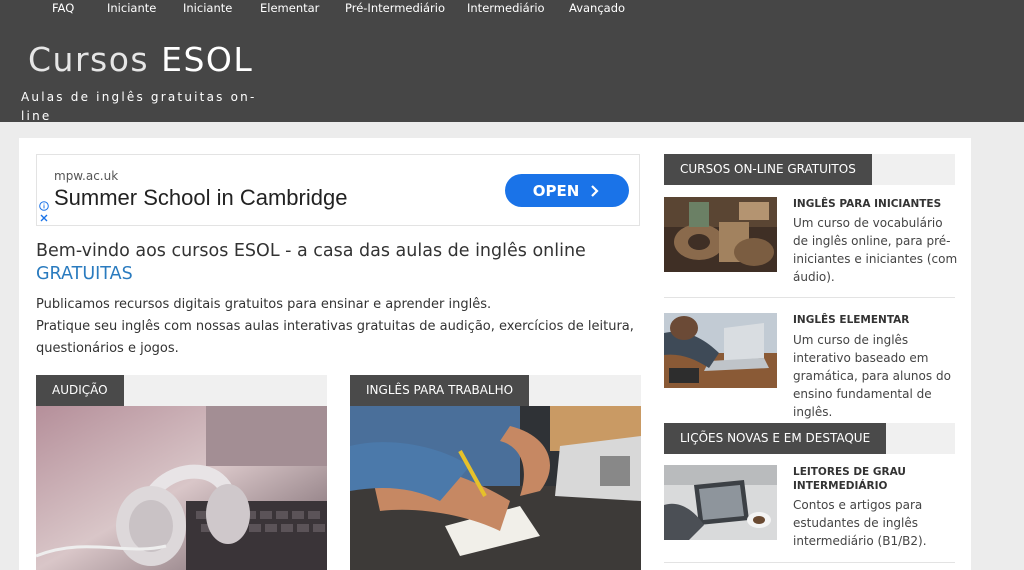 The height and width of the screenshot is (570, 1024). Describe the element at coordinates (181, 488) in the screenshot. I see `headphones-image` at that location.